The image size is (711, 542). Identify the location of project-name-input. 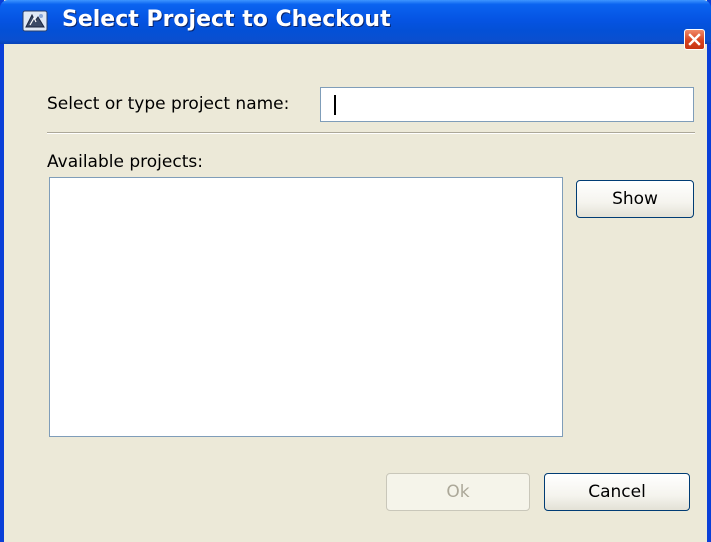
(507, 104).